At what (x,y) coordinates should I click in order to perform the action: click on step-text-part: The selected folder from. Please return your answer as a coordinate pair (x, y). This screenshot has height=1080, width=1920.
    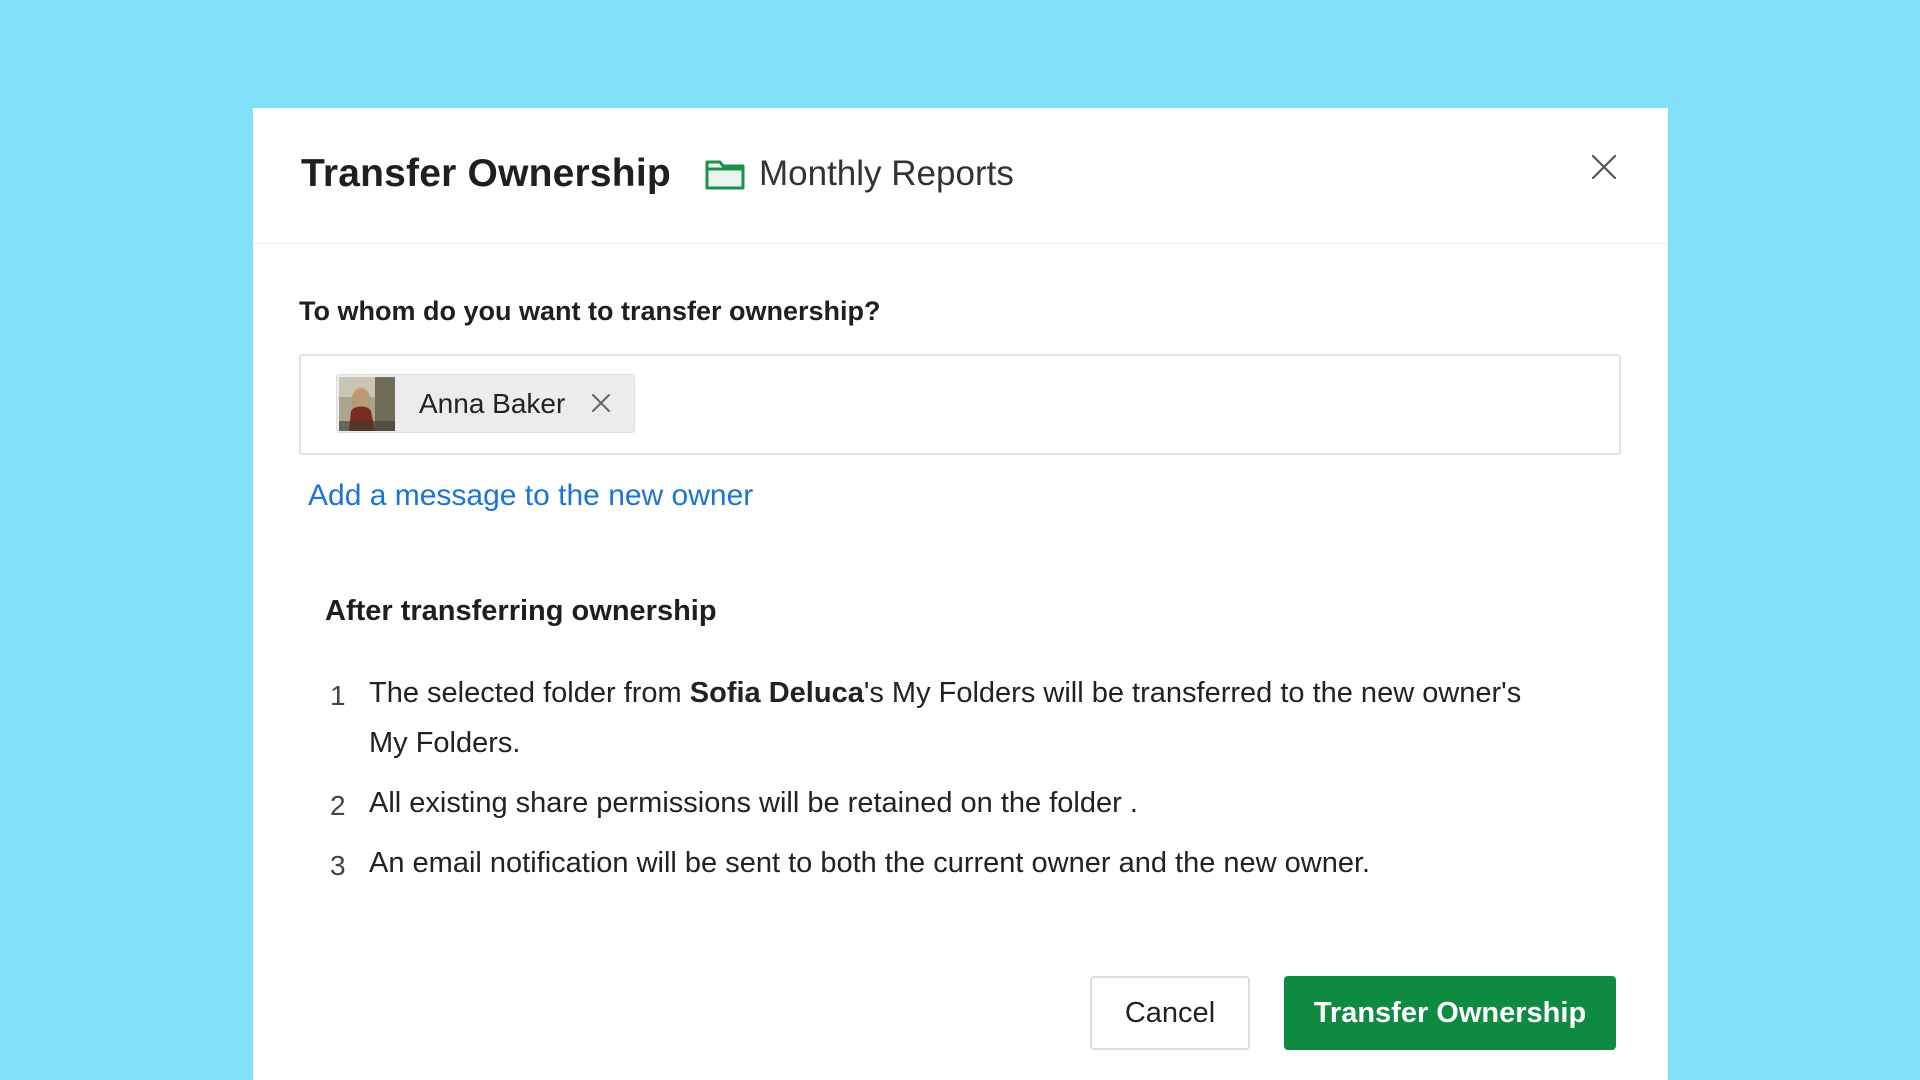
    Looking at the image, I should click on (529, 693).